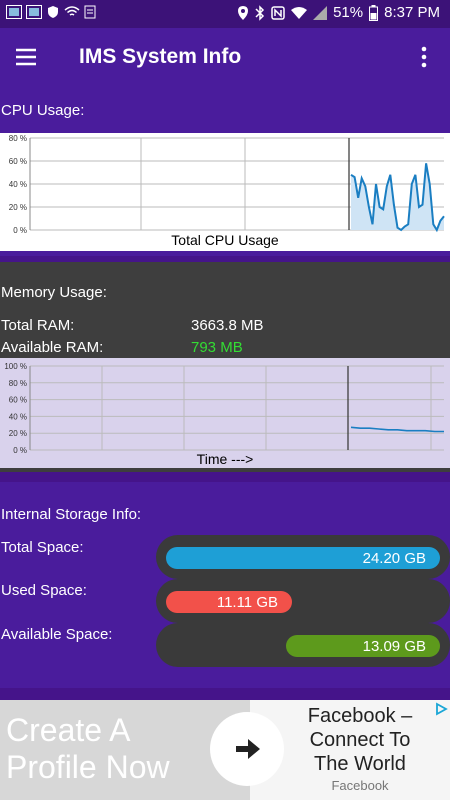  I want to click on more-vert-icon, so click(424, 57).